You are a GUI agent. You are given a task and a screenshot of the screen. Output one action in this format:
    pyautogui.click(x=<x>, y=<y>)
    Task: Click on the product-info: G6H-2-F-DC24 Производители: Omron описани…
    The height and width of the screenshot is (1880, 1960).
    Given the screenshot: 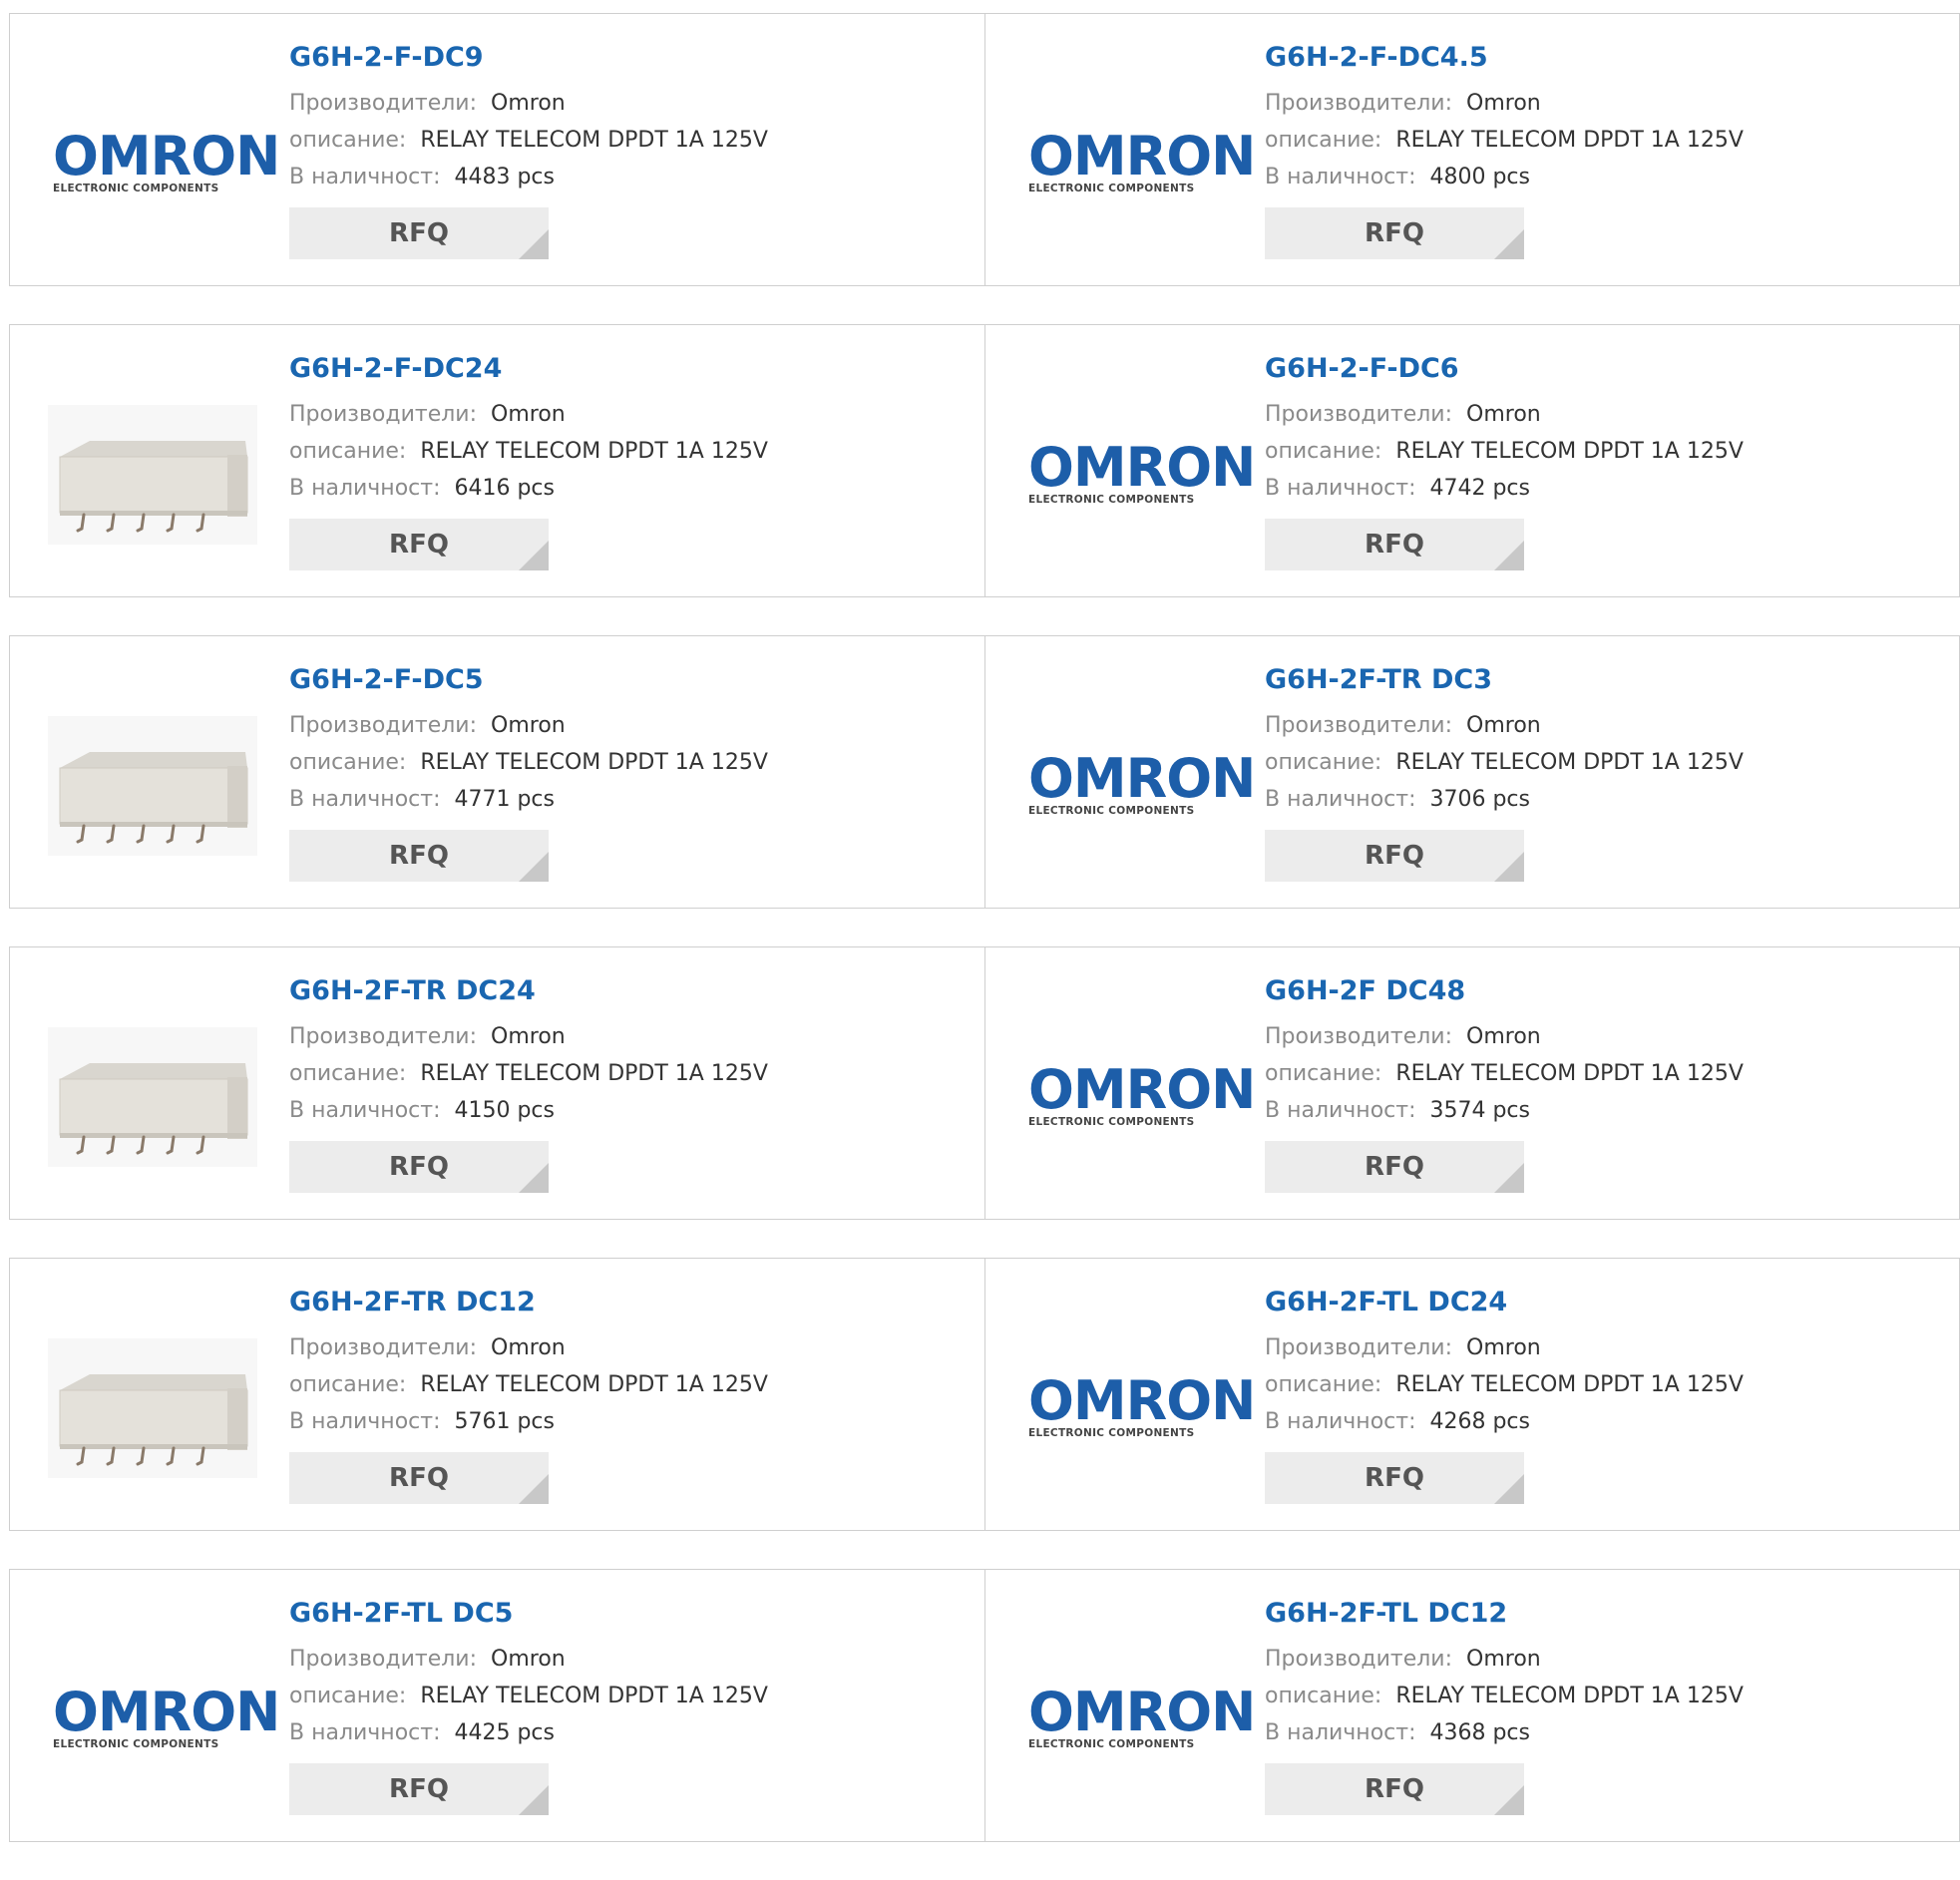 What is the action you would take?
    pyautogui.click(x=613, y=461)
    